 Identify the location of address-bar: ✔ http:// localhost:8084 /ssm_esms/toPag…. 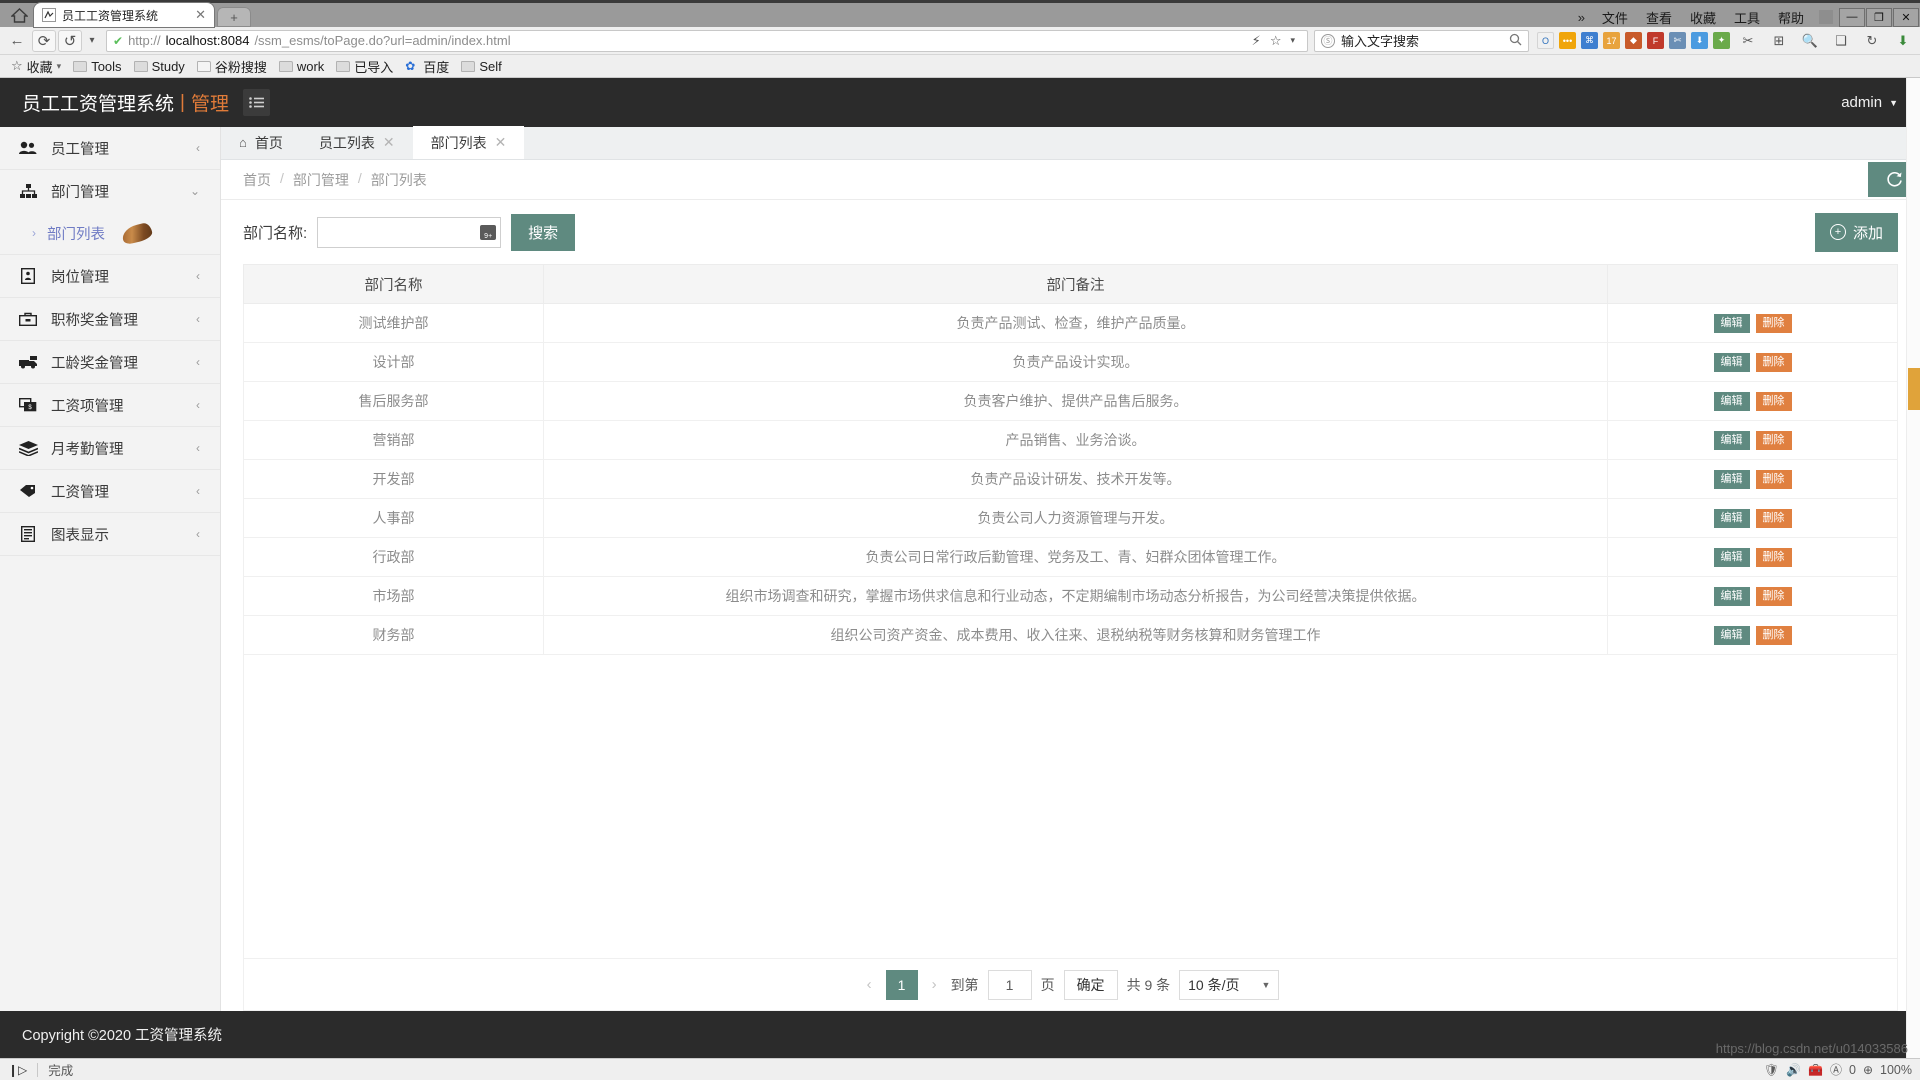
(707, 40).